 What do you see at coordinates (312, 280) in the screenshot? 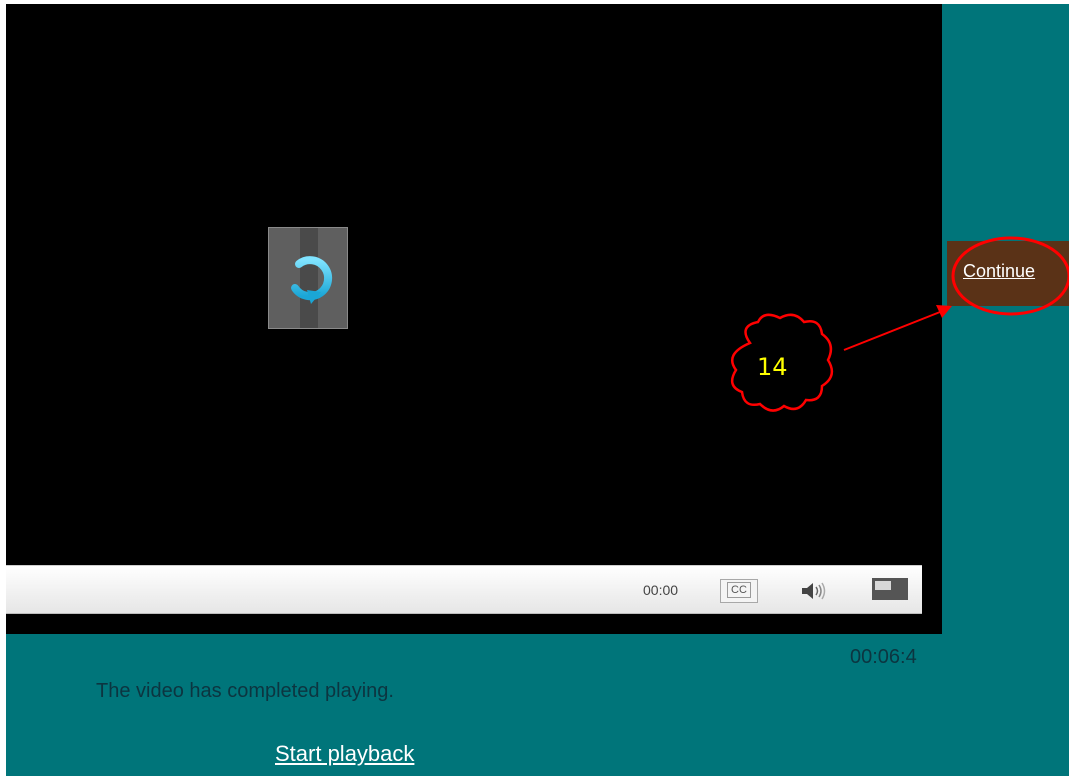
I see `replay-icon` at bounding box center [312, 280].